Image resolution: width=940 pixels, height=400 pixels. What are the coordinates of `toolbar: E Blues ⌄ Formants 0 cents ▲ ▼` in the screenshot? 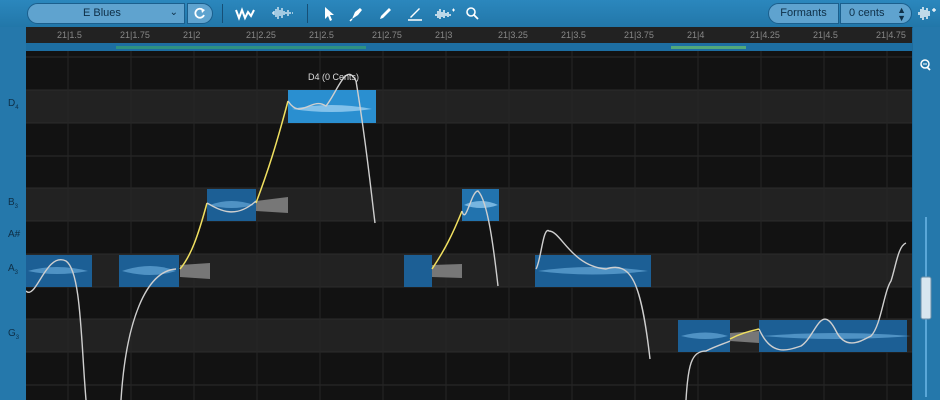 It's located at (470, 14).